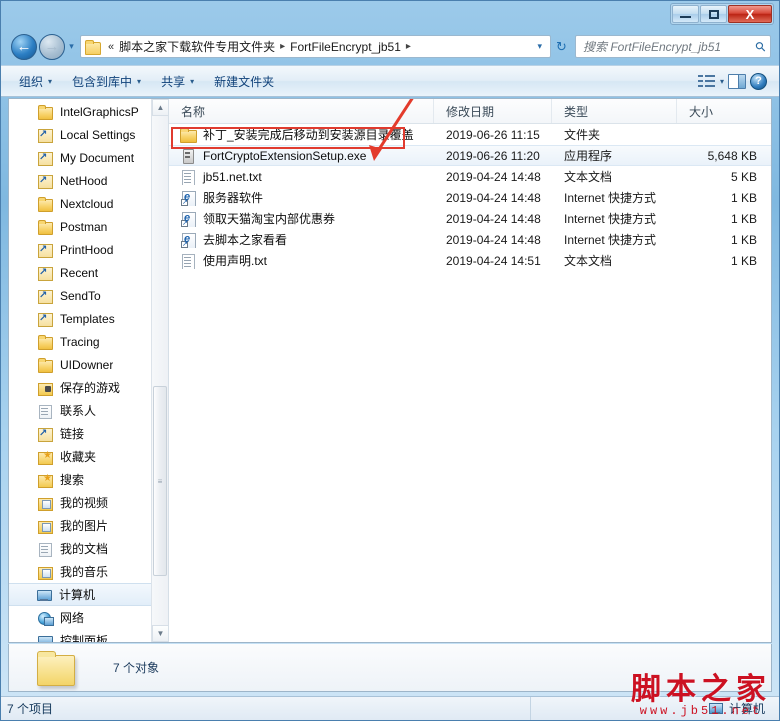 The height and width of the screenshot is (721, 780). I want to click on sidebar-item-5: Postman, so click(88, 226).